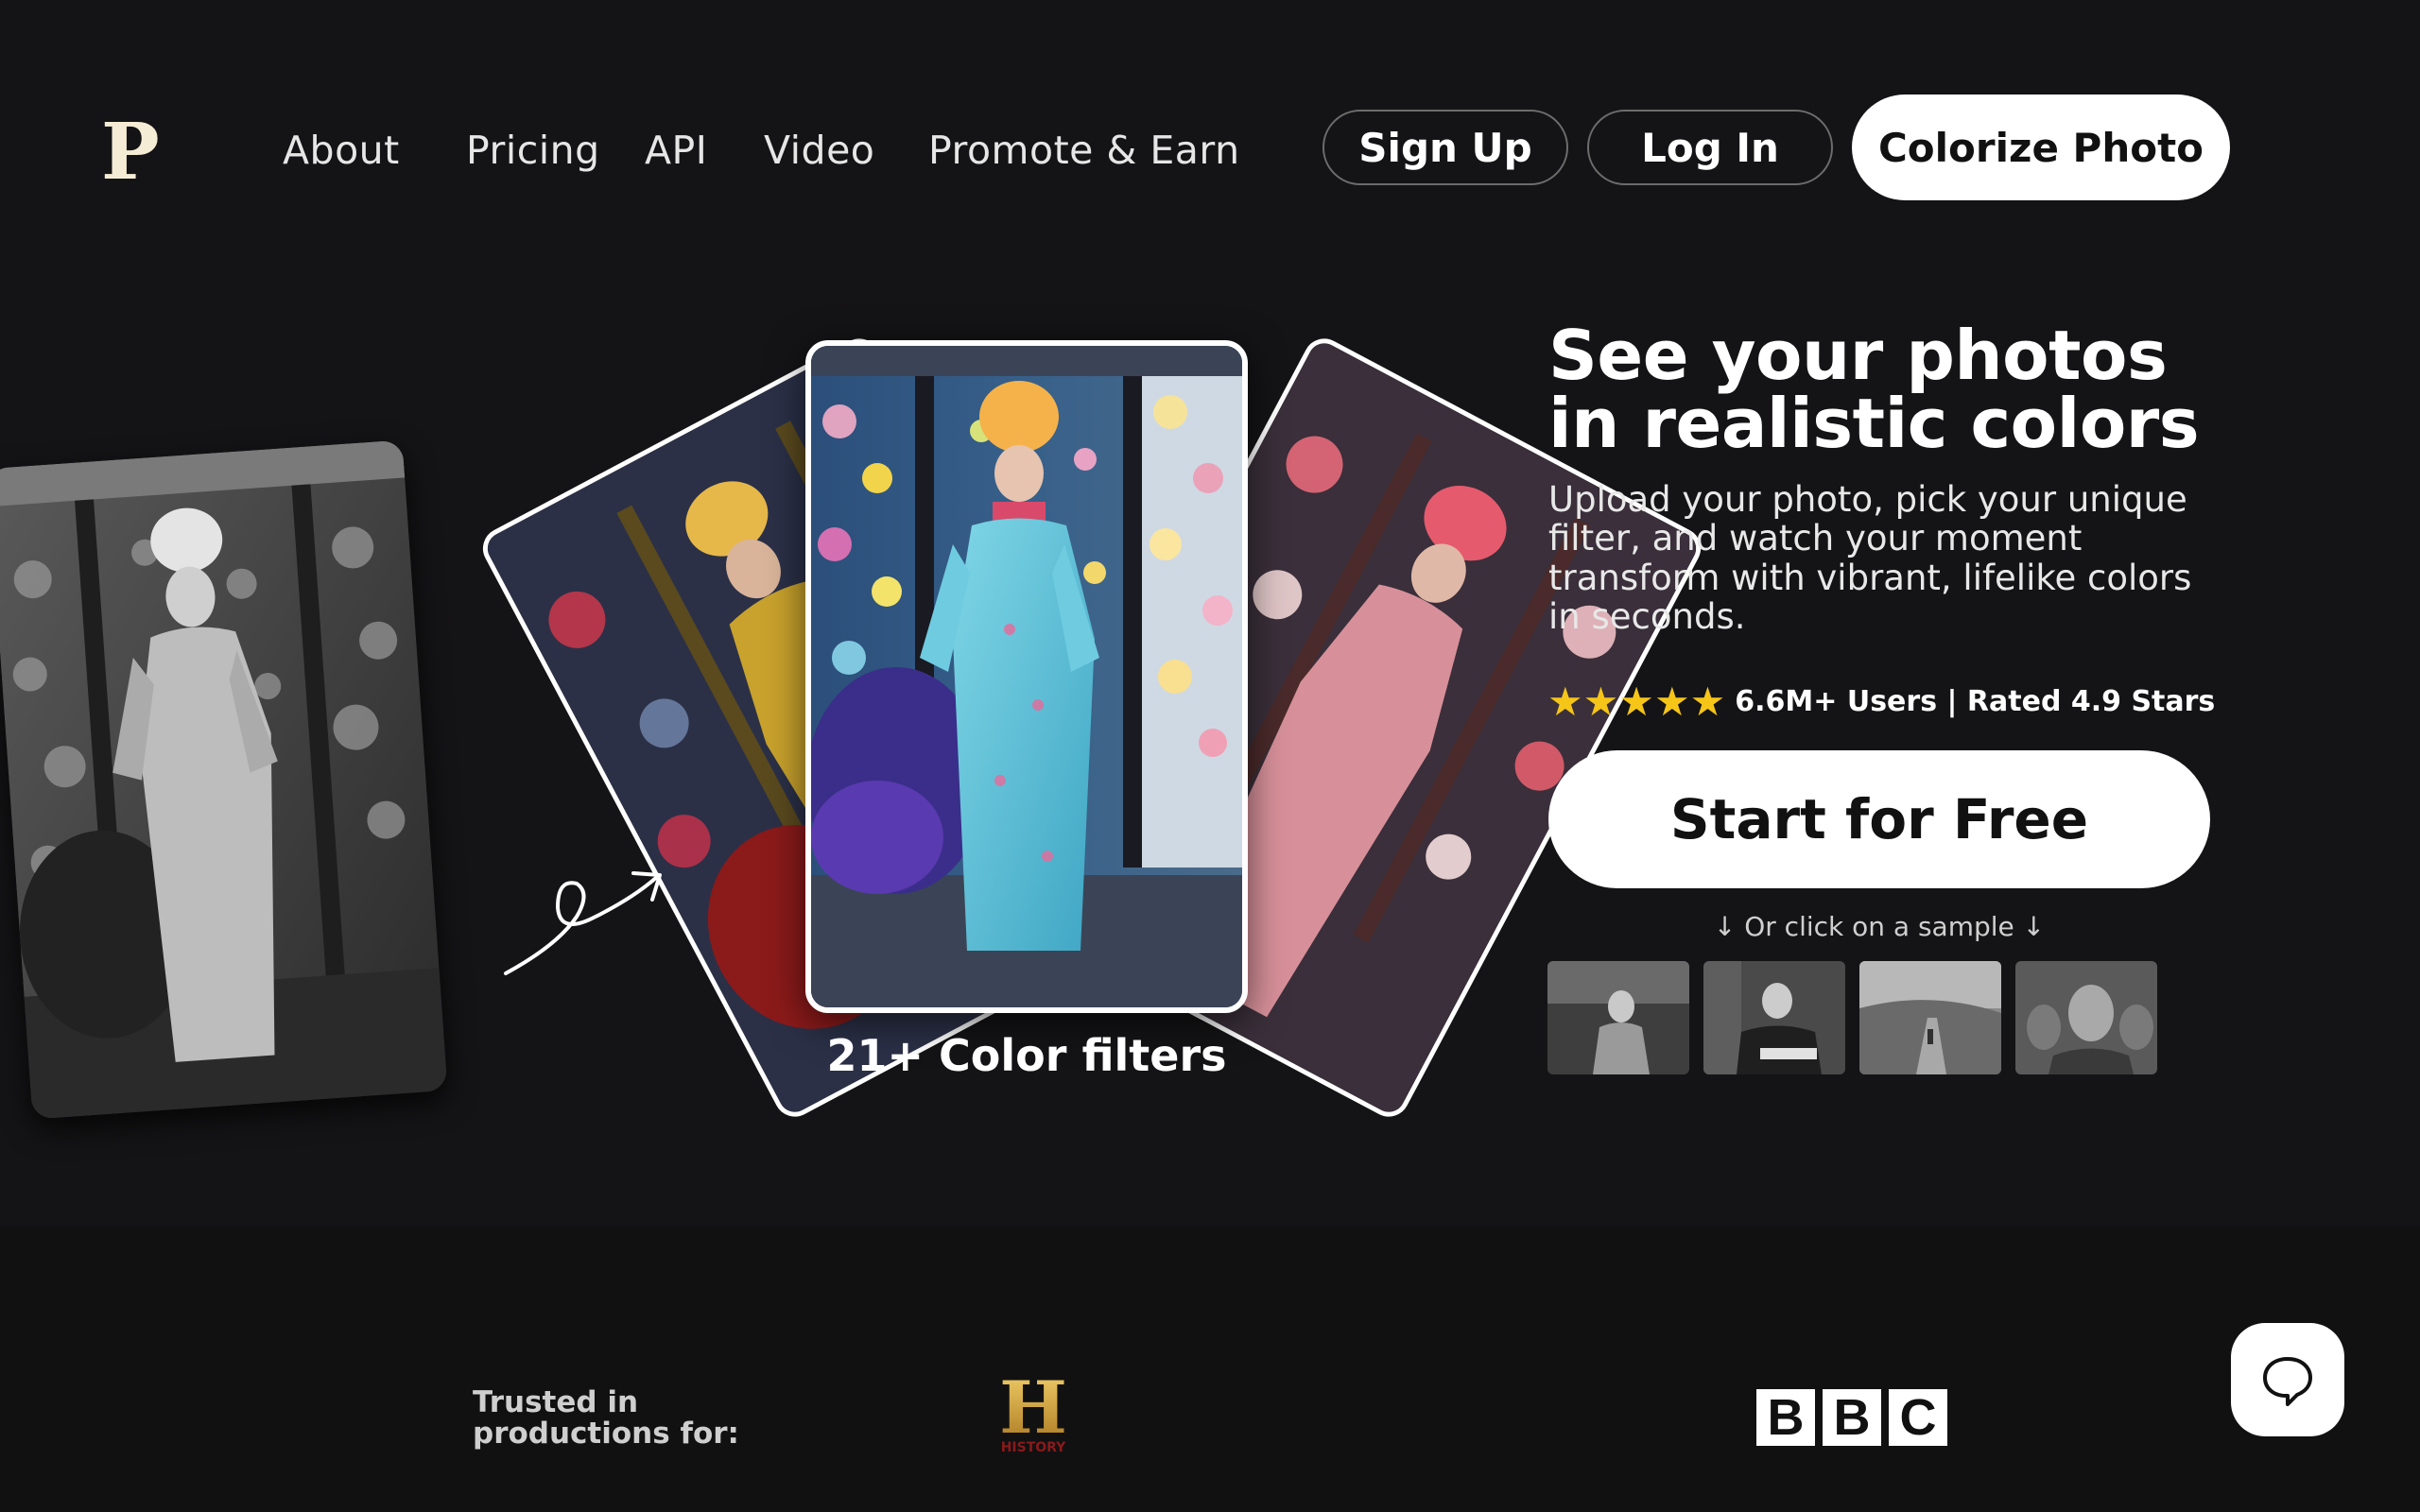  I want to click on nav-link-pricing: Pricing, so click(533, 150).